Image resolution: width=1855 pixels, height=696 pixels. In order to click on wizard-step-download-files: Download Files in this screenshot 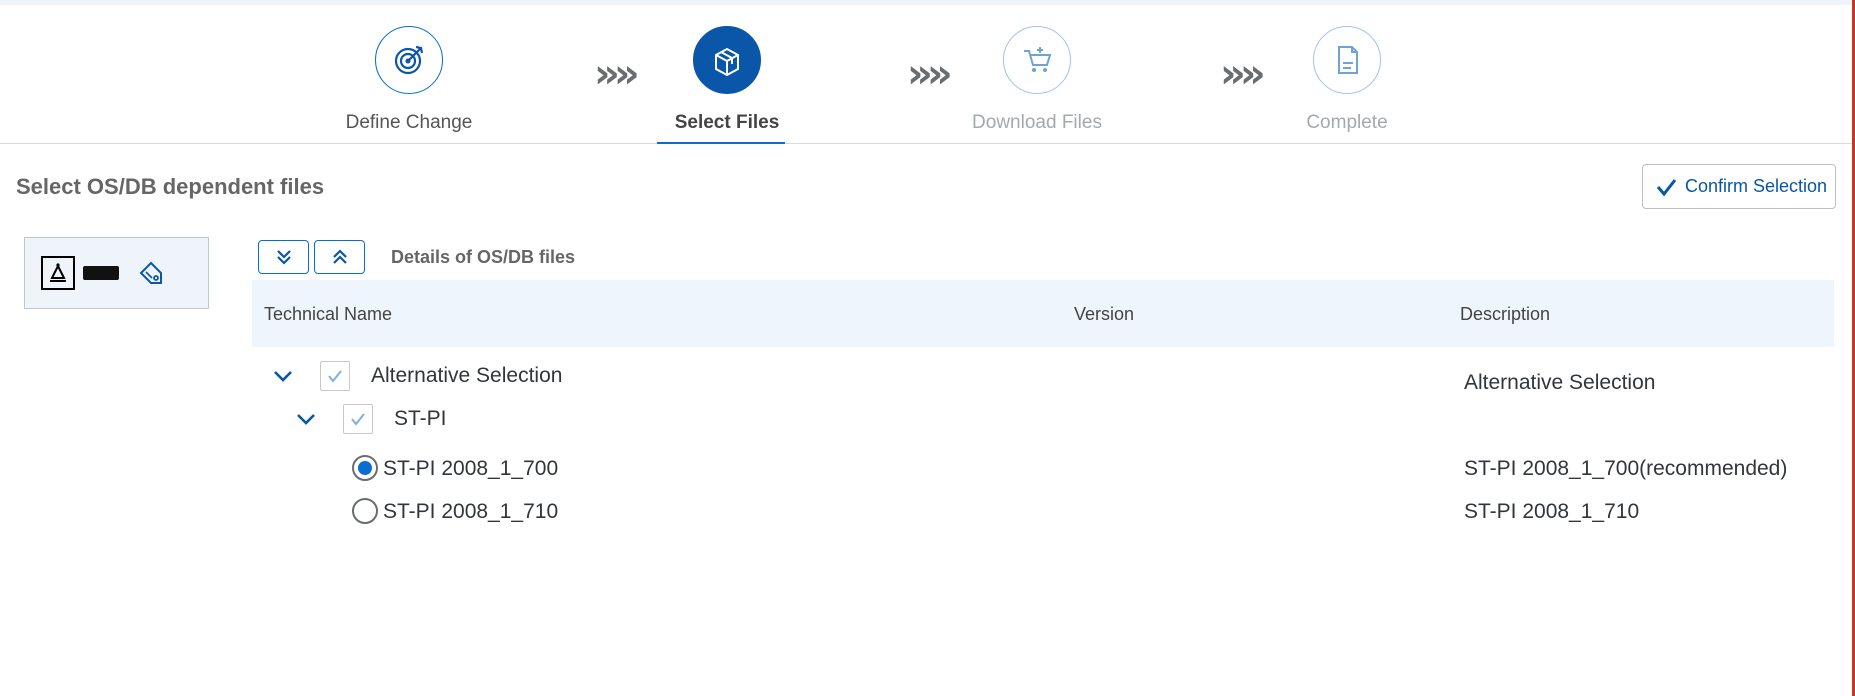, I will do `click(1037, 80)`.